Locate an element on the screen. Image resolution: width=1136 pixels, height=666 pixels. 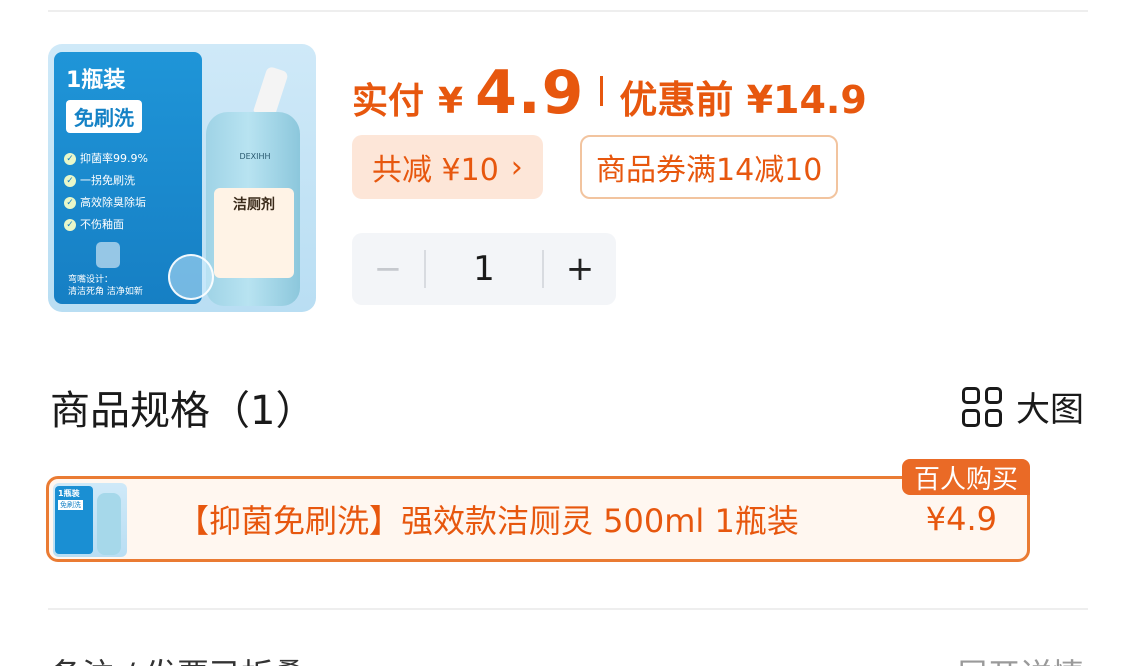
bottle-neck is located at coordinates (271, 92).